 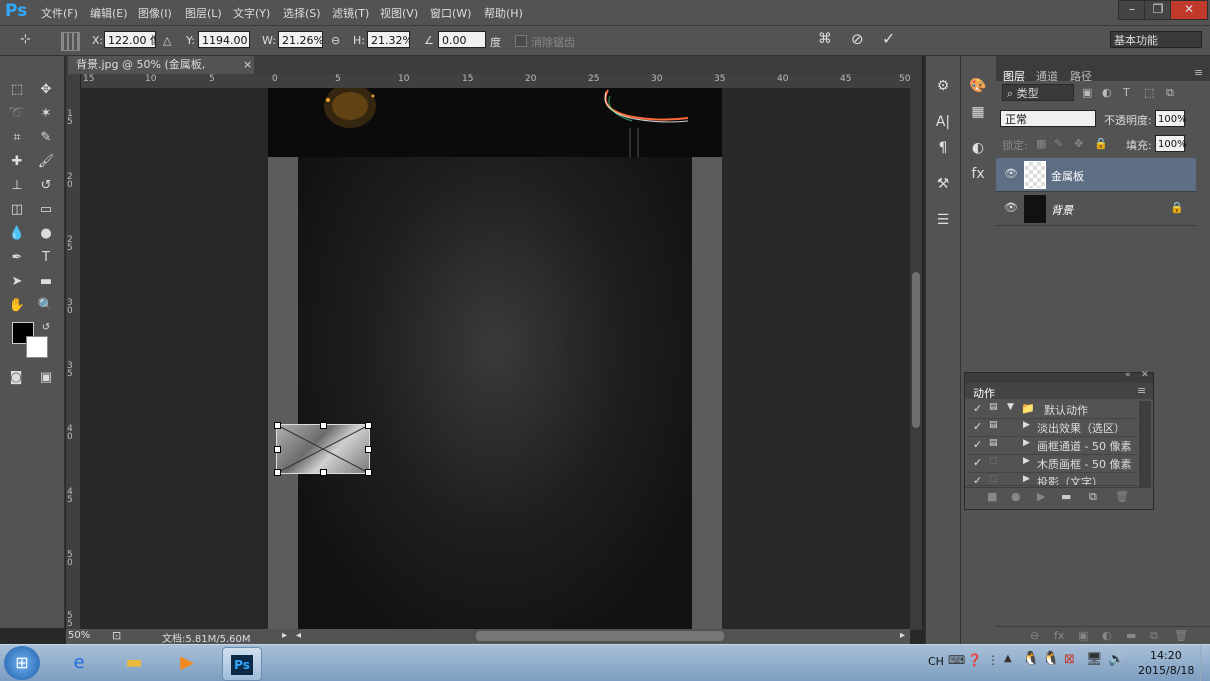 I want to click on clone-stamp-icon: ⊥, so click(x=17, y=186).